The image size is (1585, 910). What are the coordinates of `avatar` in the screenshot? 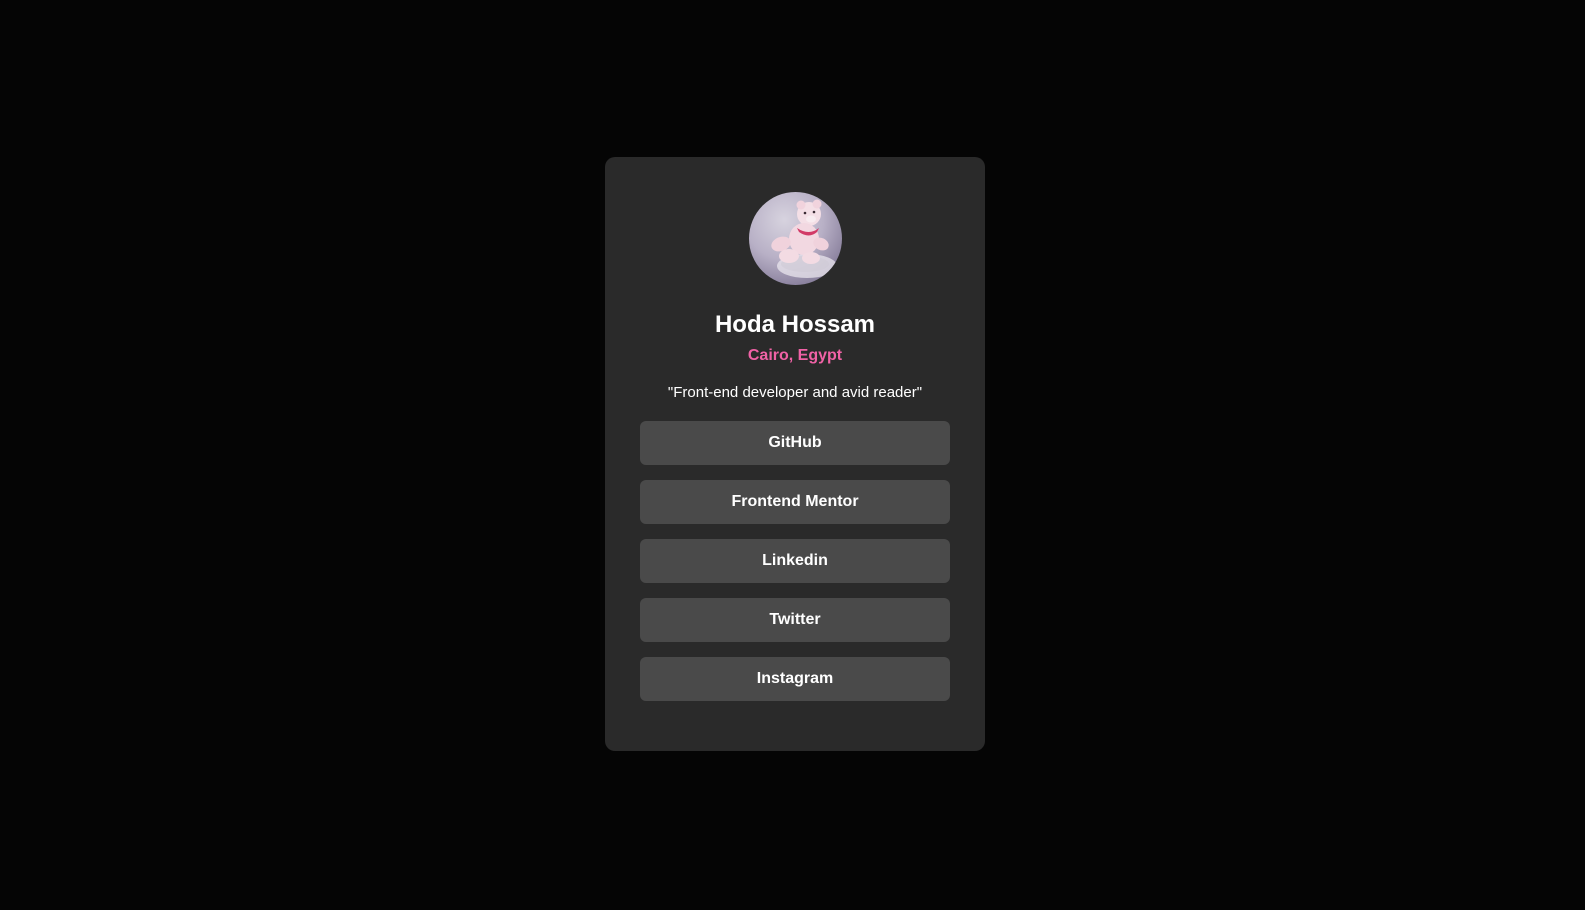 It's located at (795, 238).